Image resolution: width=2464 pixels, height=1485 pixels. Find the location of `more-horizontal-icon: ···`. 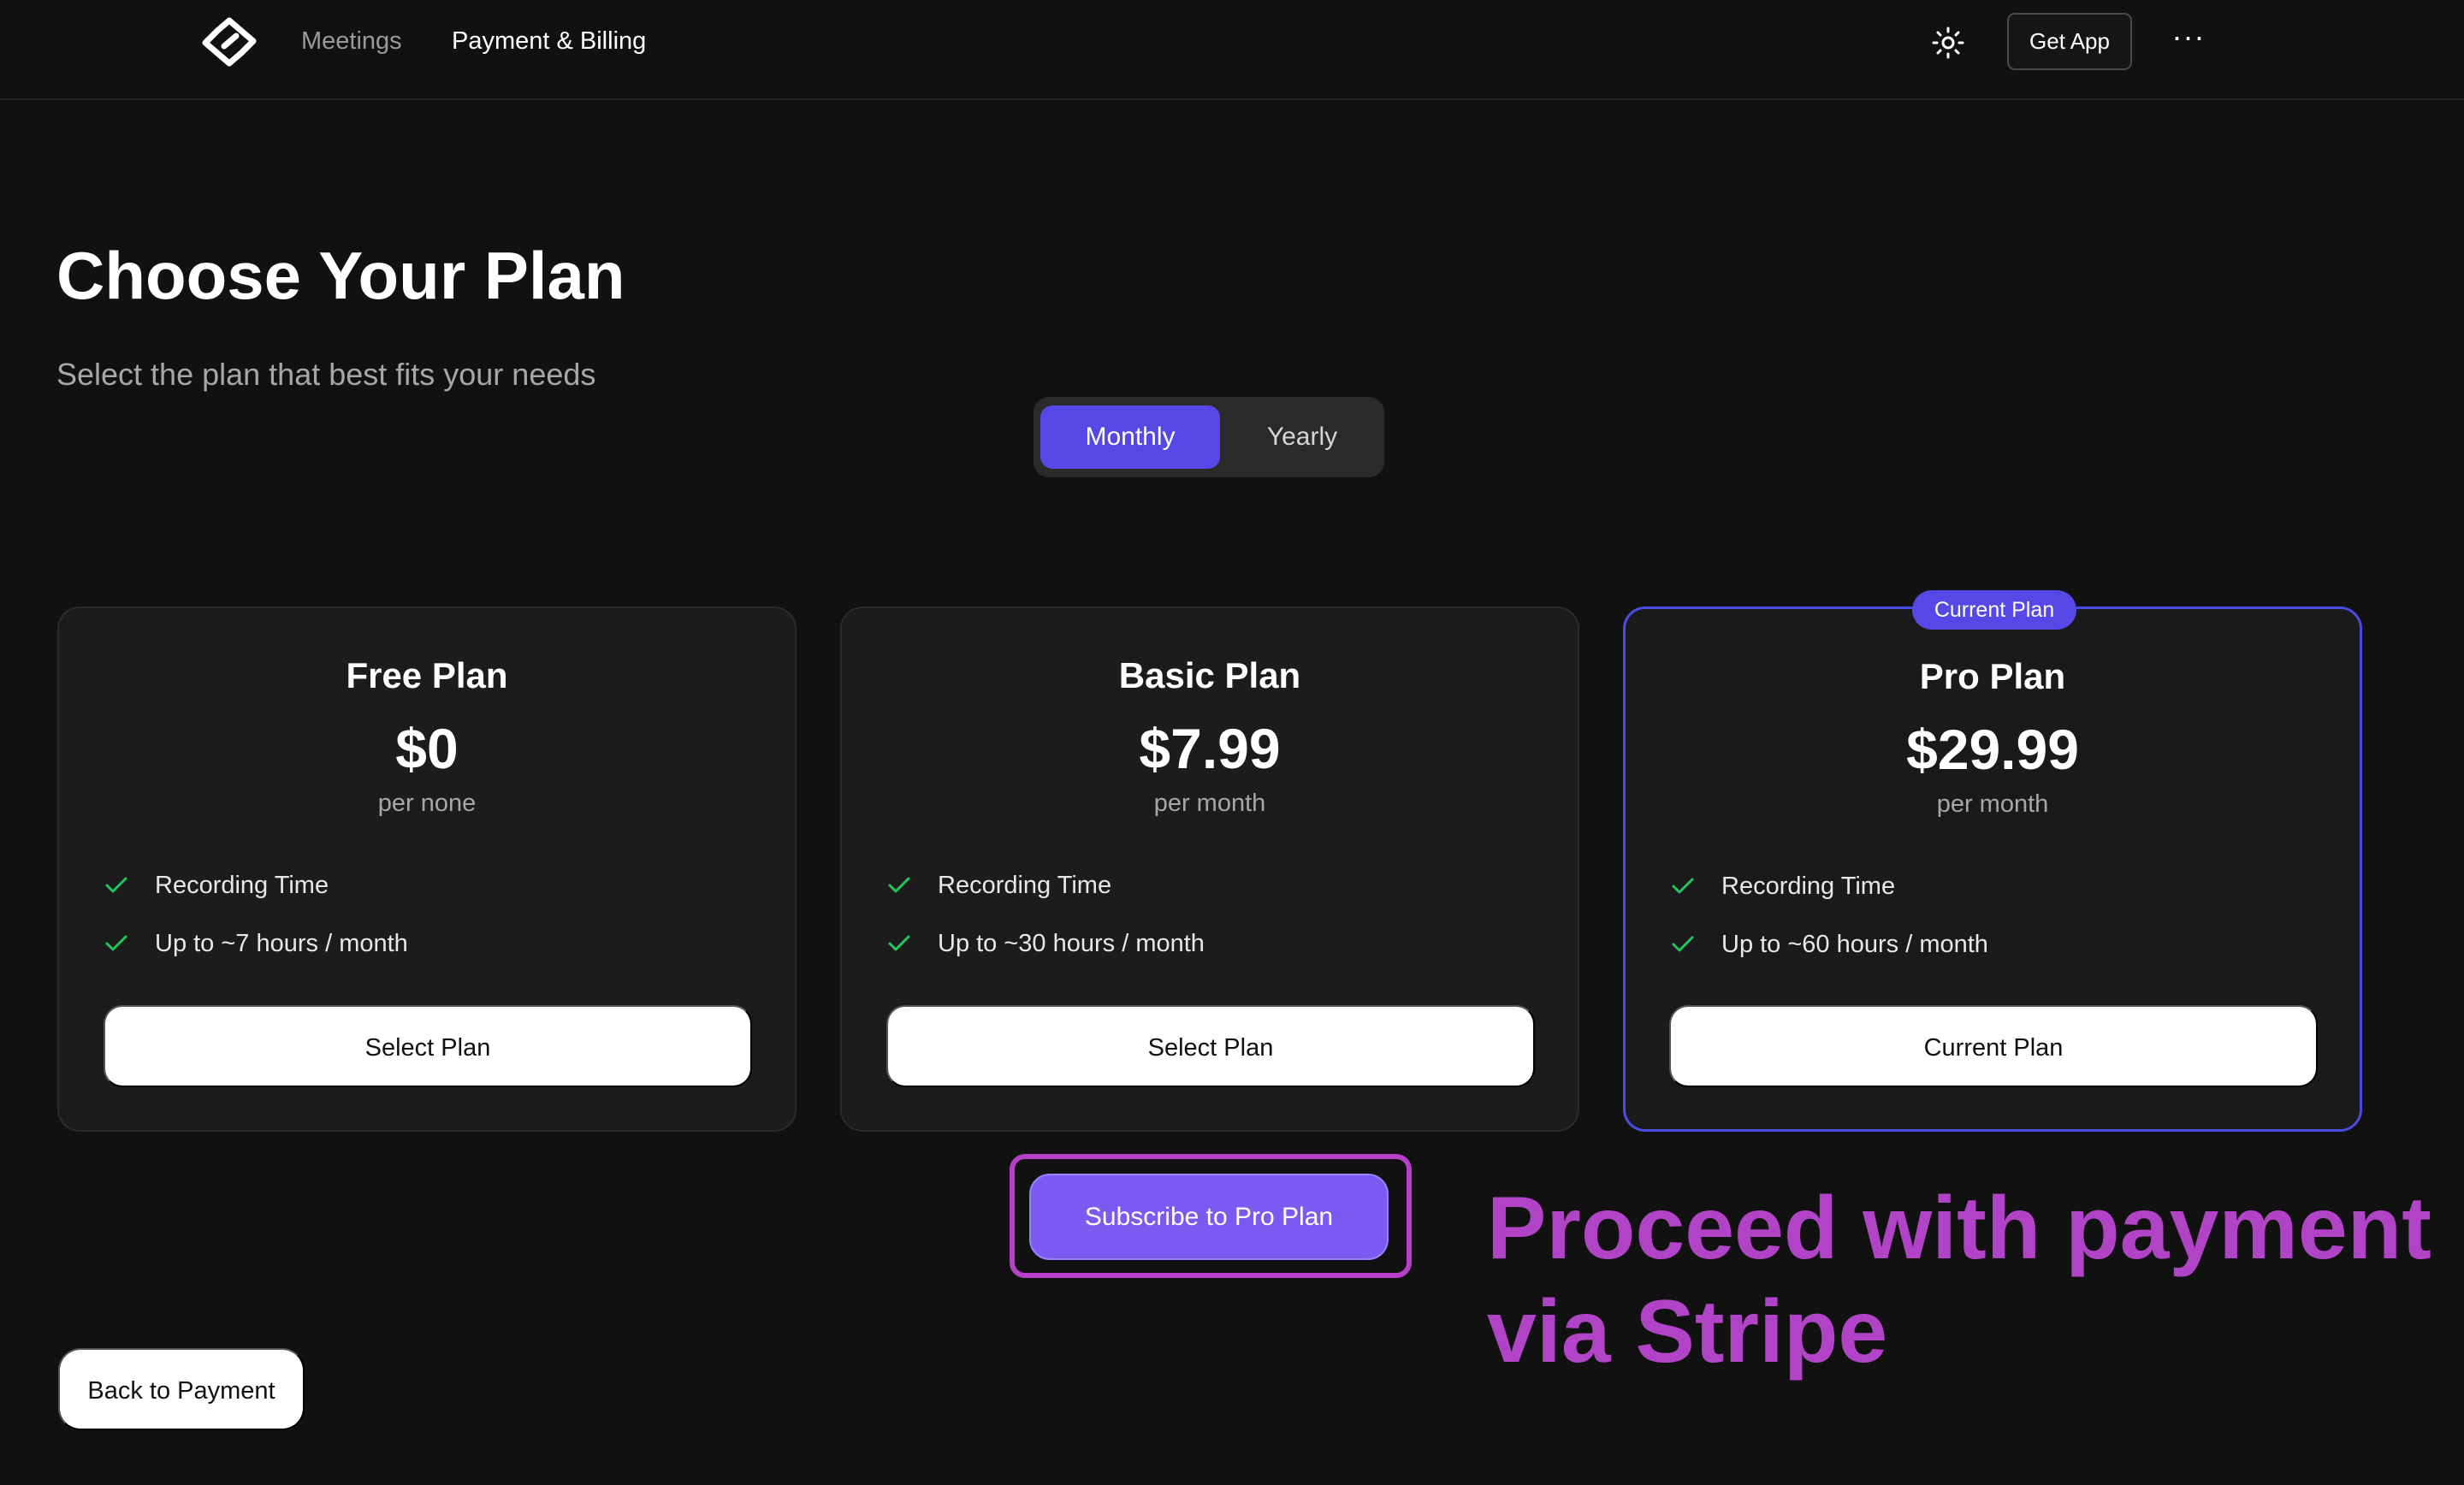

more-horizontal-icon: ··· is located at coordinates (2188, 39).